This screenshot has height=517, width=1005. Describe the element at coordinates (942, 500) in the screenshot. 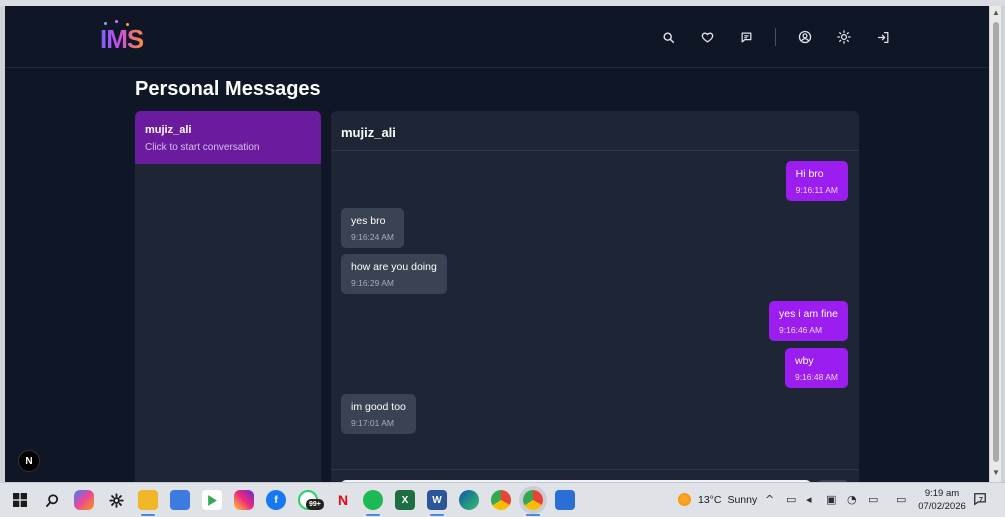

I see `system-clock: 9:19 am 07/02/2026` at that location.